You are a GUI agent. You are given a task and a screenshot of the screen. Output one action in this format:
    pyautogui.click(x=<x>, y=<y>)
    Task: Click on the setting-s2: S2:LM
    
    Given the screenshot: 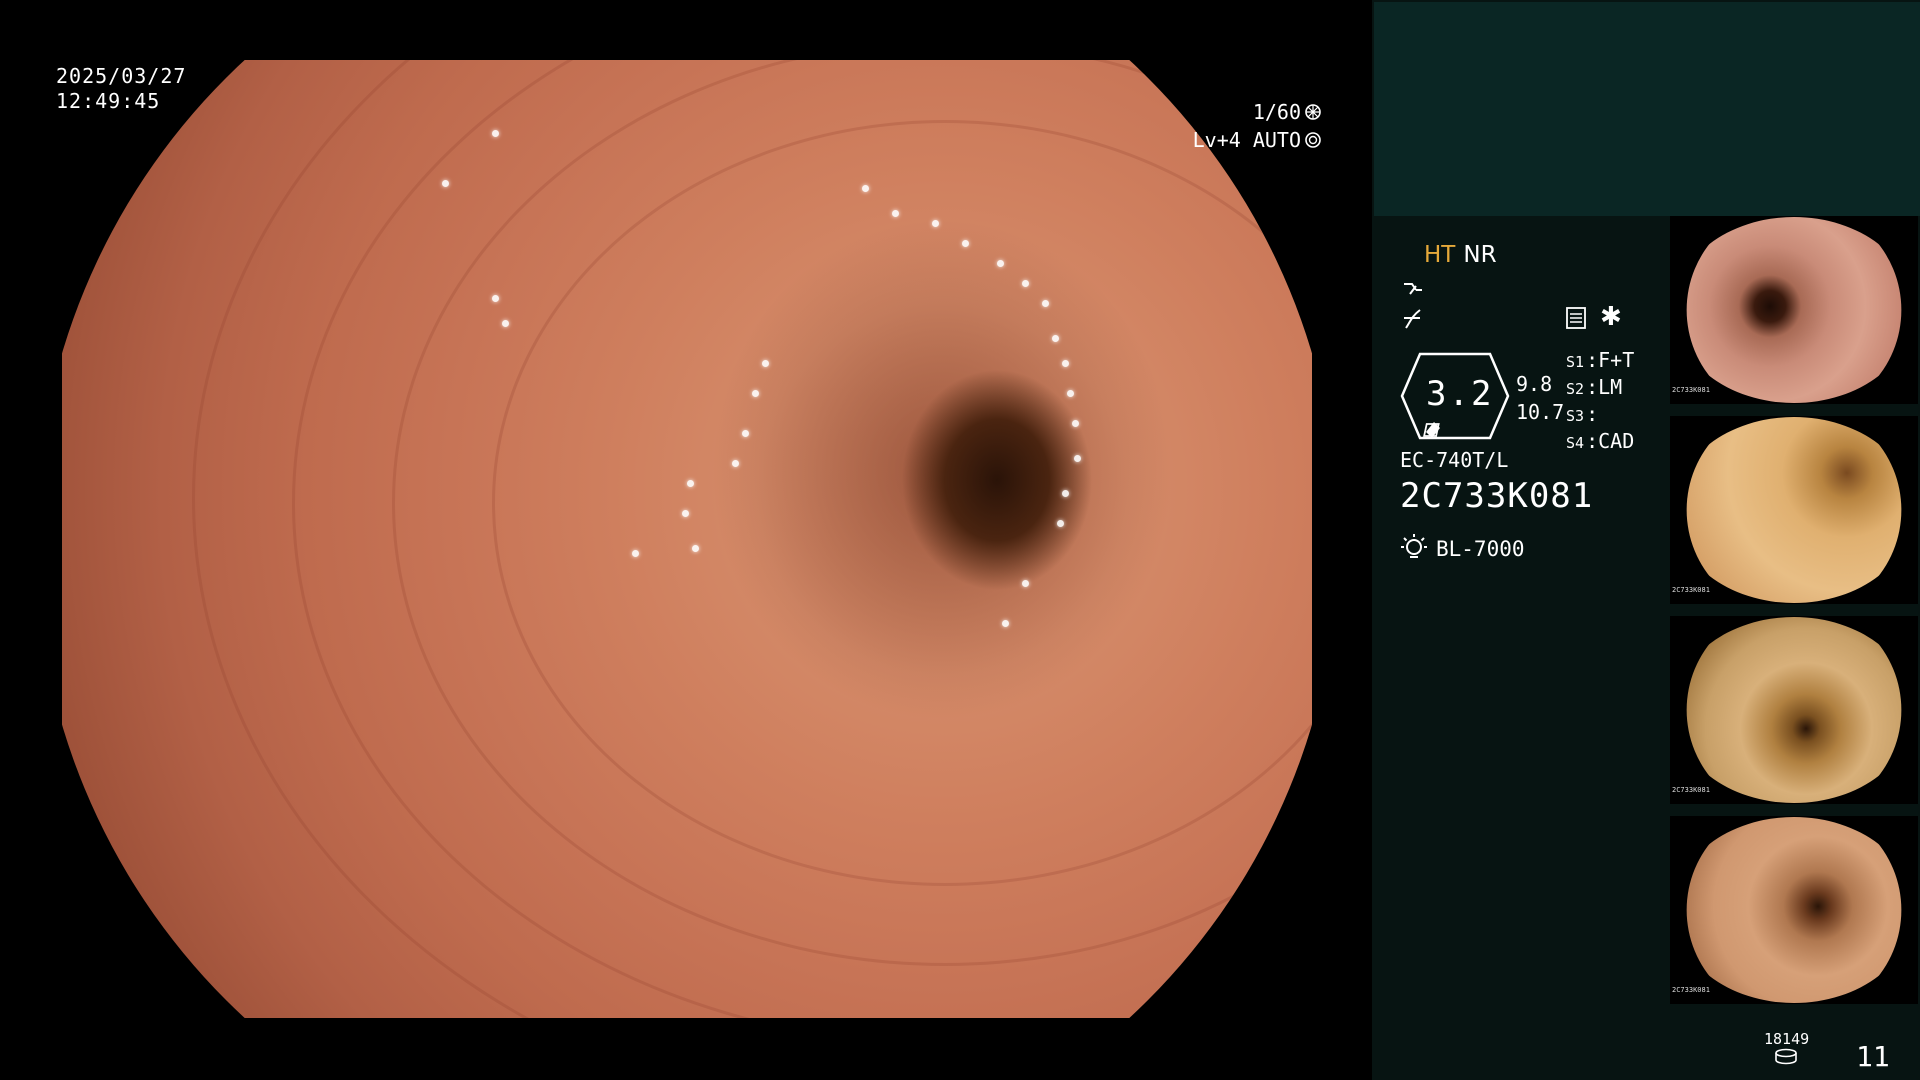 What is the action you would take?
    pyautogui.click(x=1594, y=387)
    